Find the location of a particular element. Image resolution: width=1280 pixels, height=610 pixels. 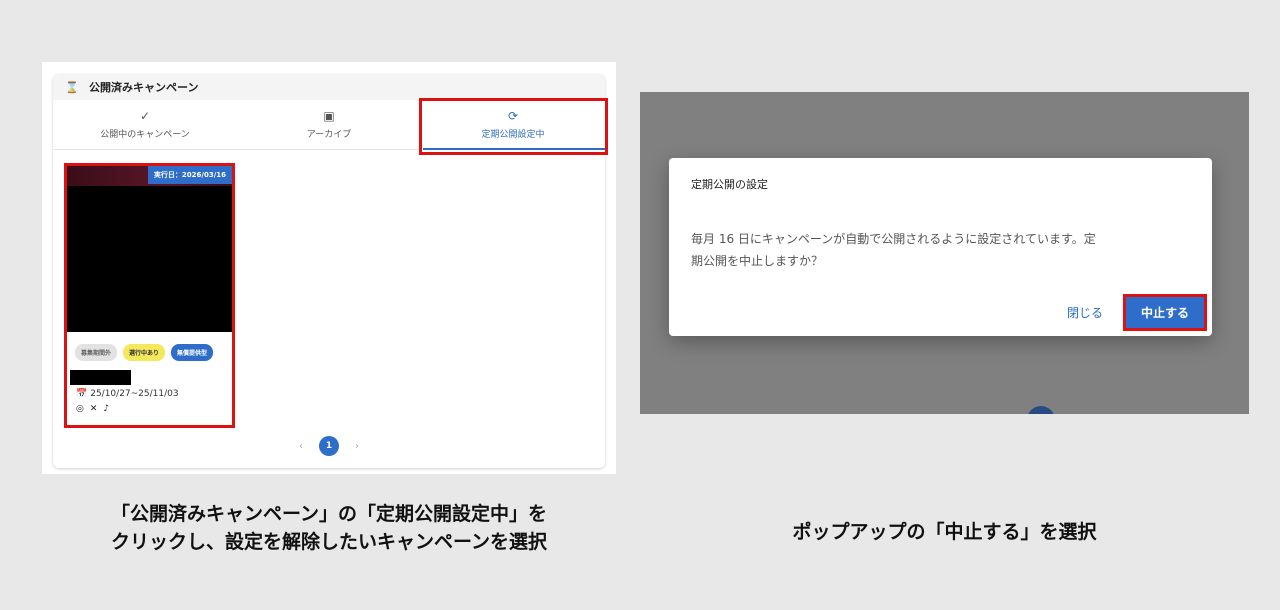

active-tab-indicator is located at coordinates (514, 149).